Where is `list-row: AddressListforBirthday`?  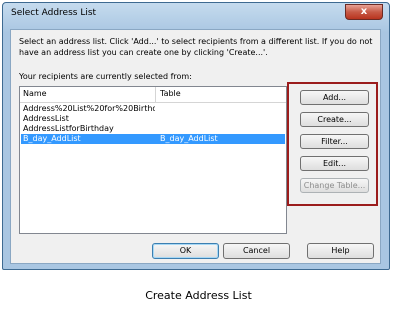
list-row: AddressListforBirthday is located at coordinates (153, 129).